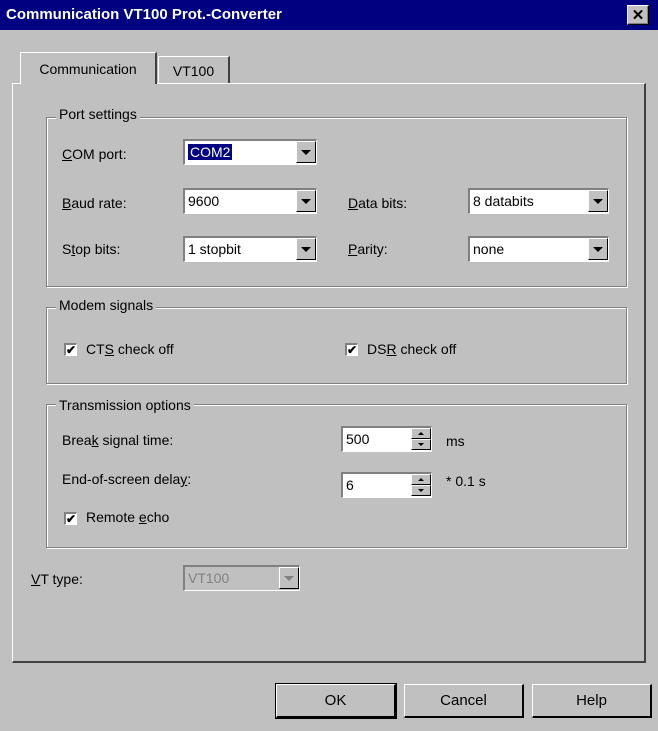  What do you see at coordinates (378, 203) in the screenshot?
I see `data-bits-label: Data bits:` at bounding box center [378, 203].